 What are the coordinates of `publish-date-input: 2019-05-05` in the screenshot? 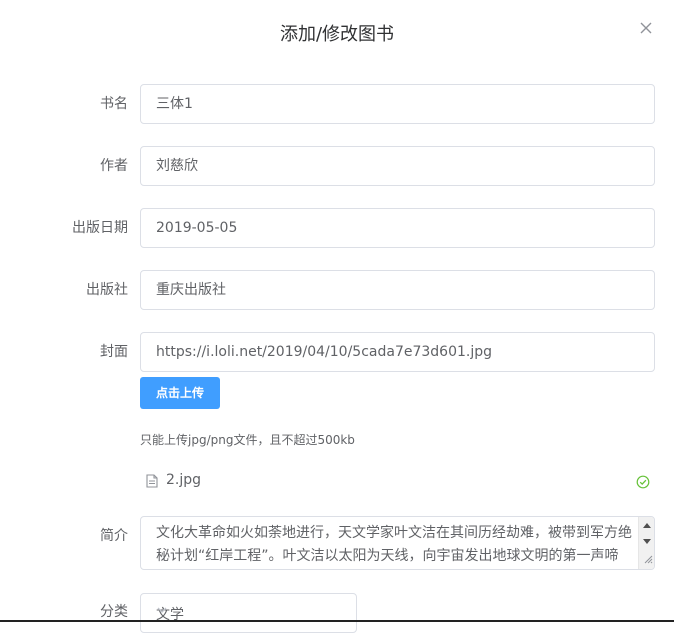 It's located at (397, 228).